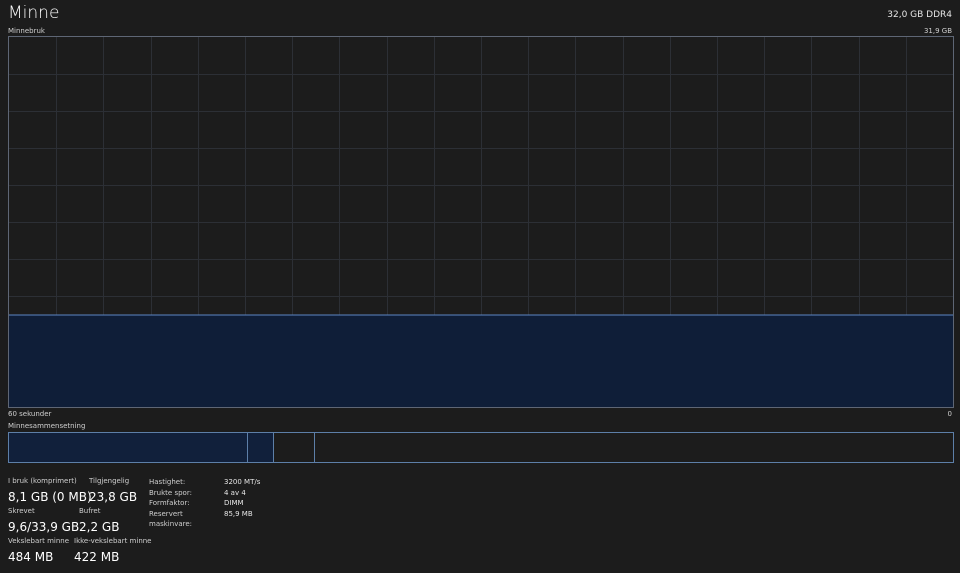 This screenshot has width=960, height=573. Describe the element at coordinates (235, 492) in the screenshot. I see `detail-value: 4 av 4` at that location.